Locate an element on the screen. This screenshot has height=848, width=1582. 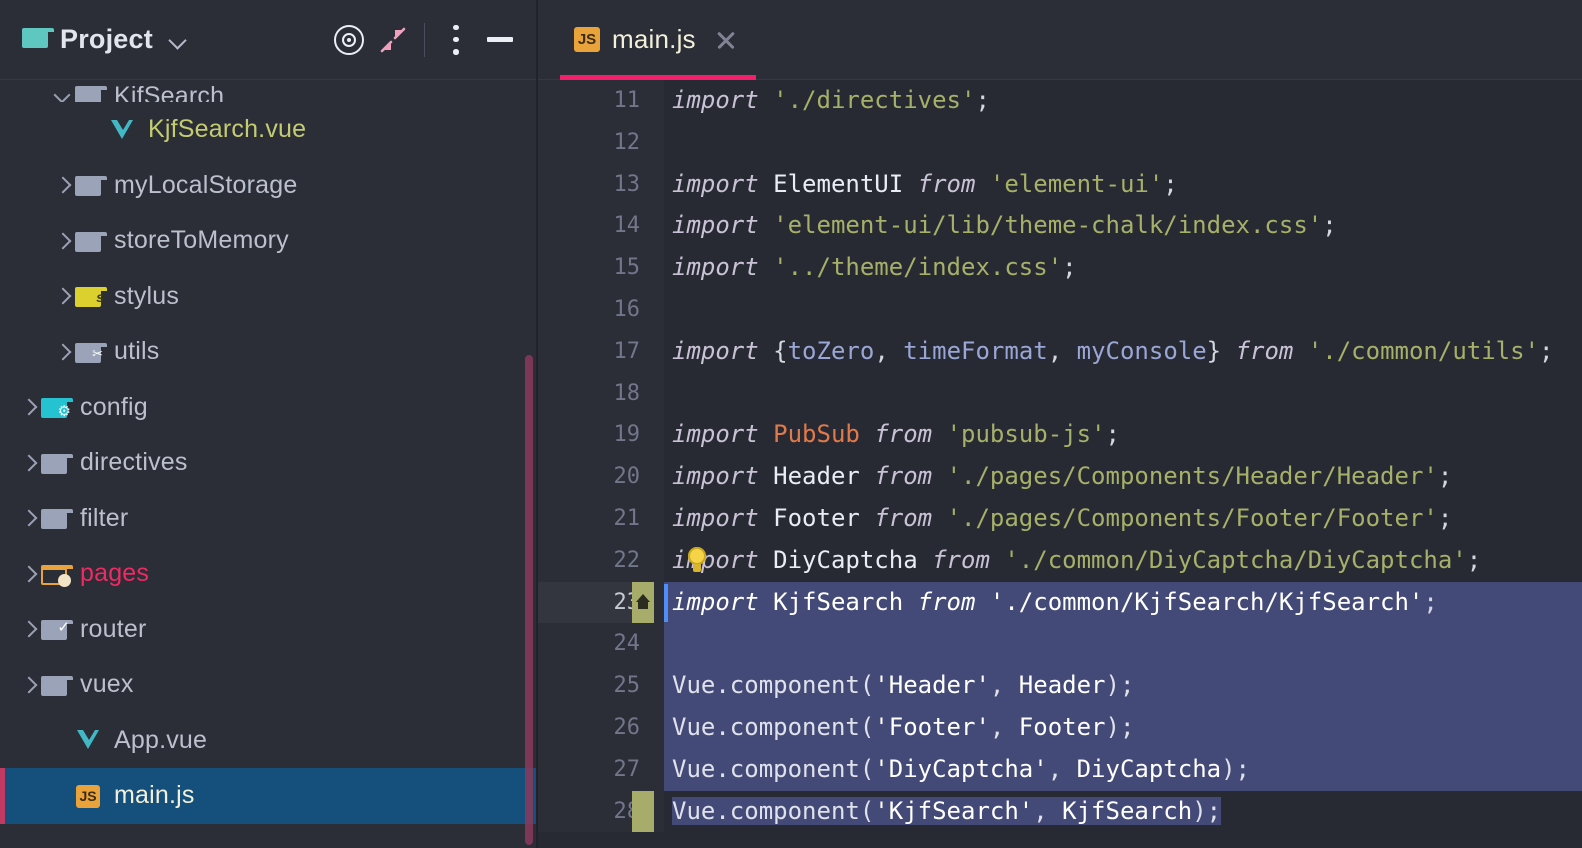
code-line: 16 is located at coordinates (1059, 309).